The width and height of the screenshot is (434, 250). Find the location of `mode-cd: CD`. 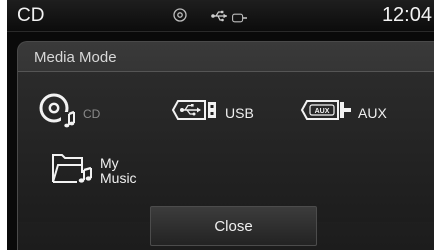

mode-cd: CD is located at coordinates (69, 113).